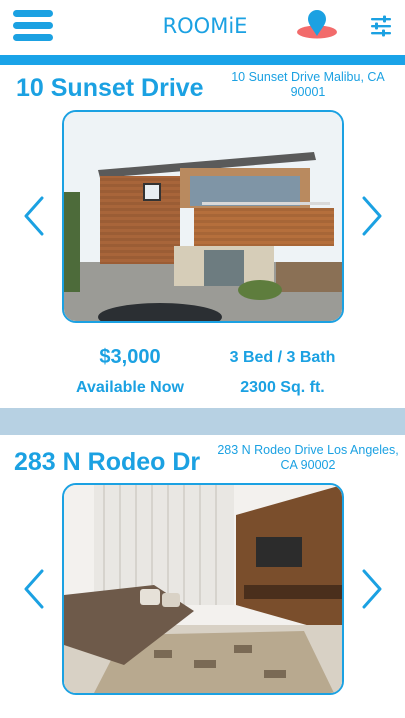 The height and width of the screenshot is (718, 405). I want to click on listing-title: 283 N Rodeo Dr, so click(107, 462).